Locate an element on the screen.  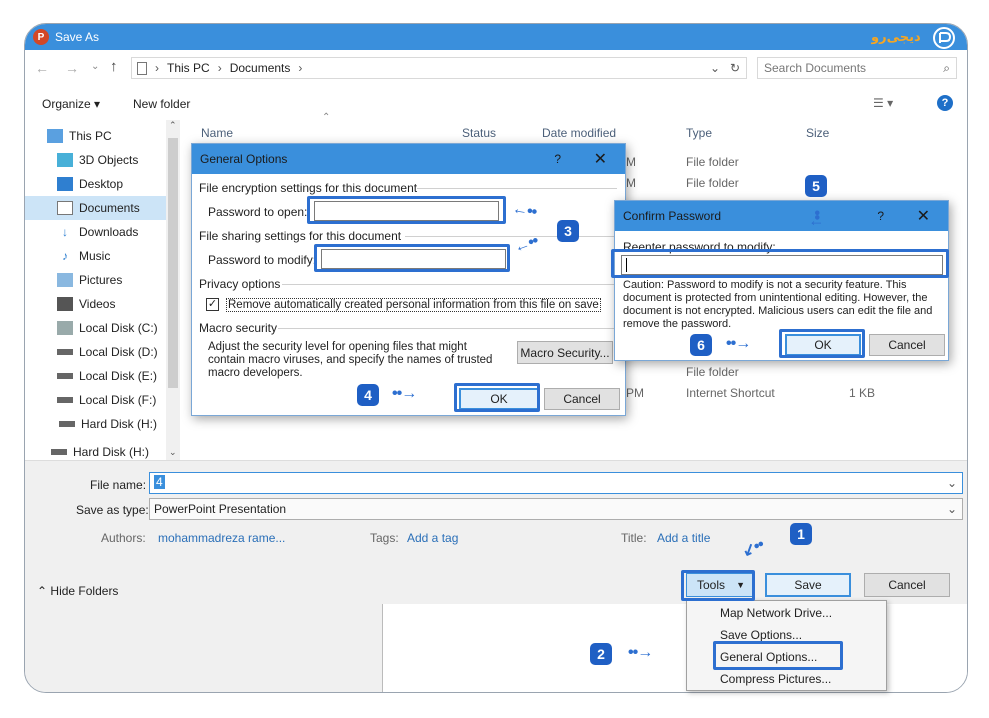
command-toolbar: Organize ▾ New folder ☰ ▾ ? is located at coordinates (496, 105).